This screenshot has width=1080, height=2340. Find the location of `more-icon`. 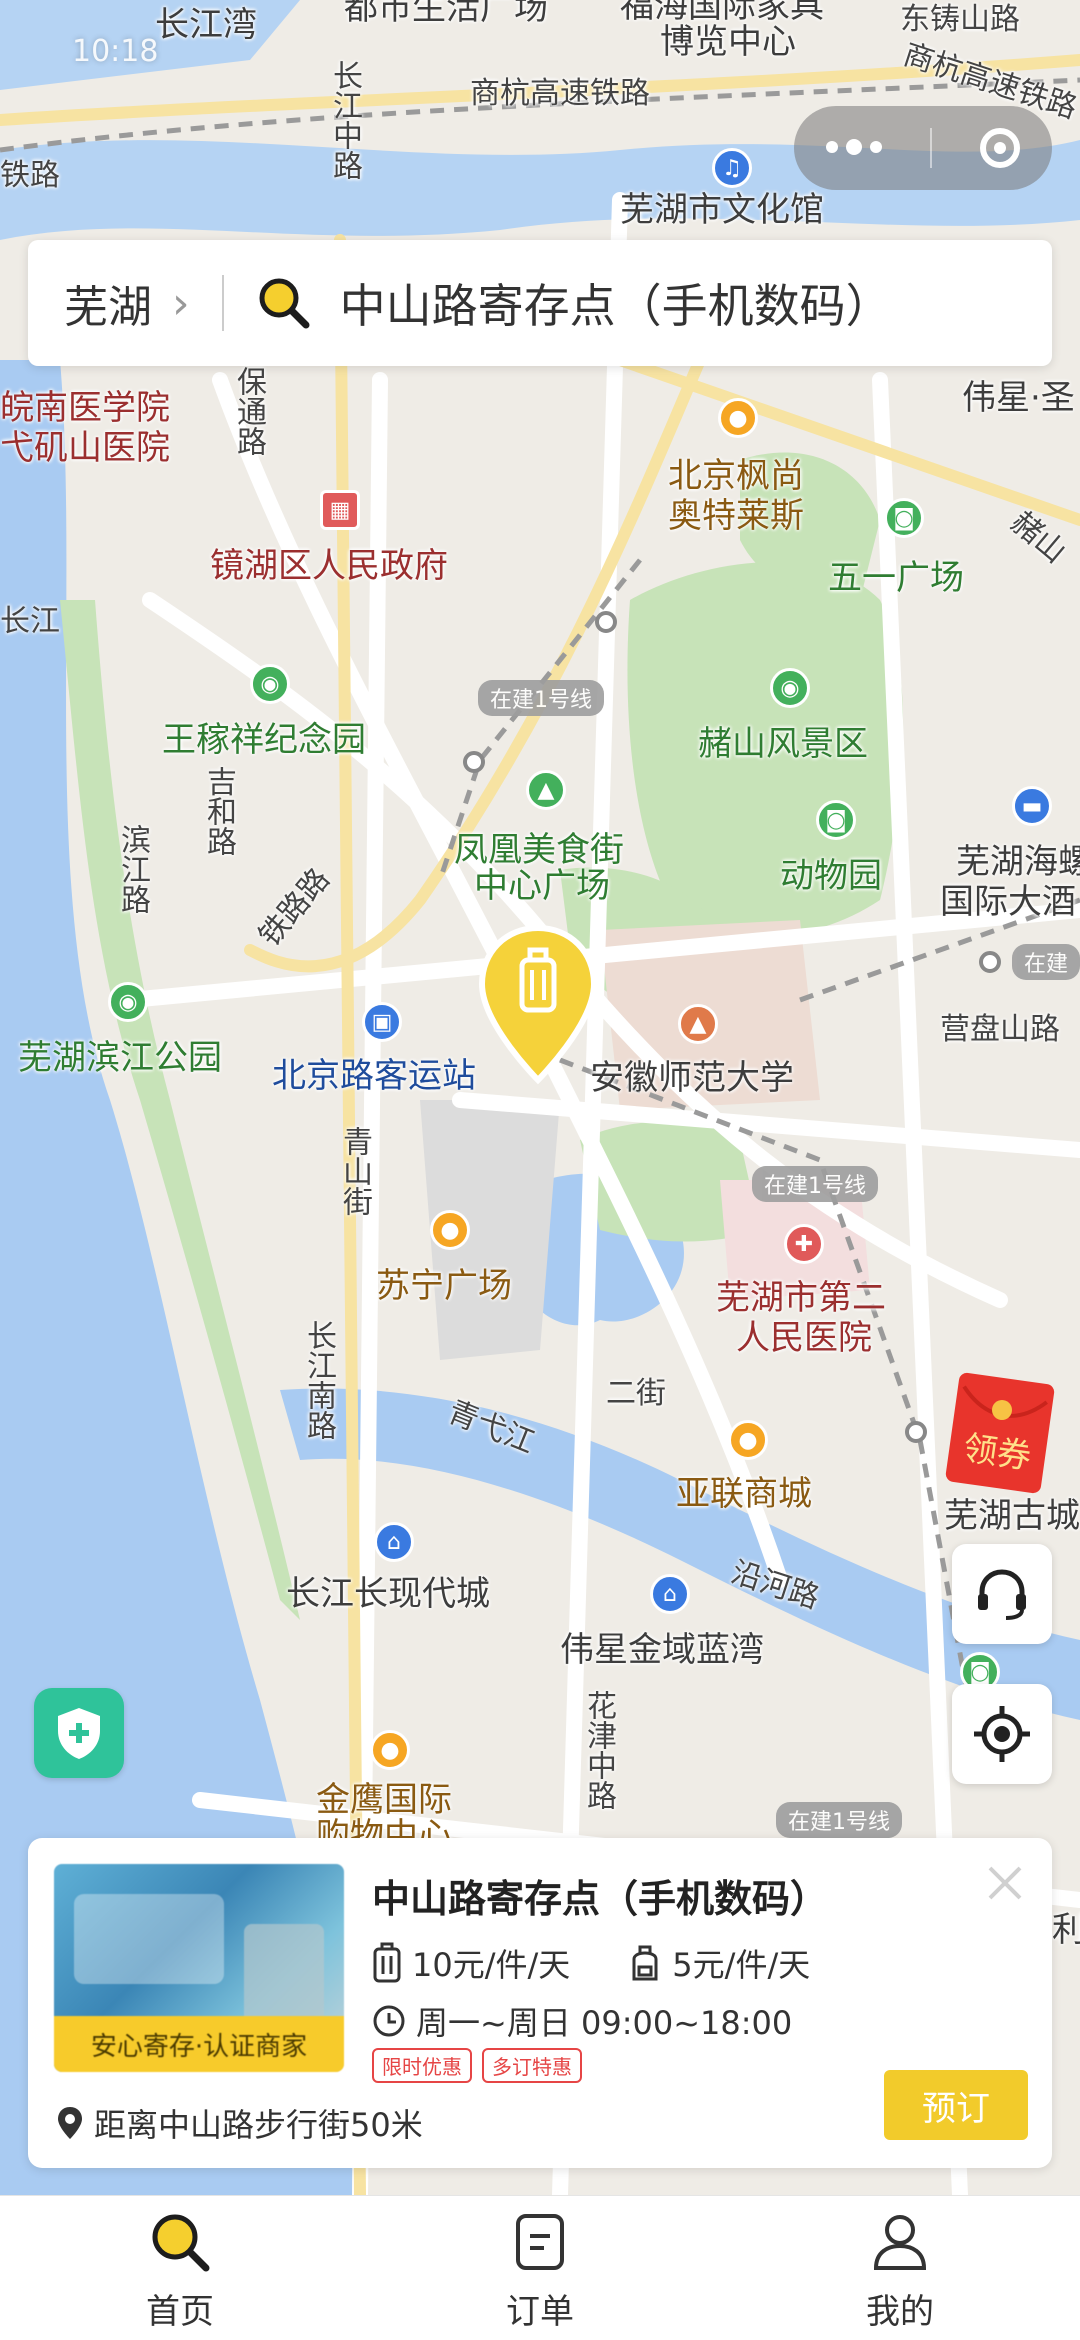

more-icon is located at coordinates (854, 147).